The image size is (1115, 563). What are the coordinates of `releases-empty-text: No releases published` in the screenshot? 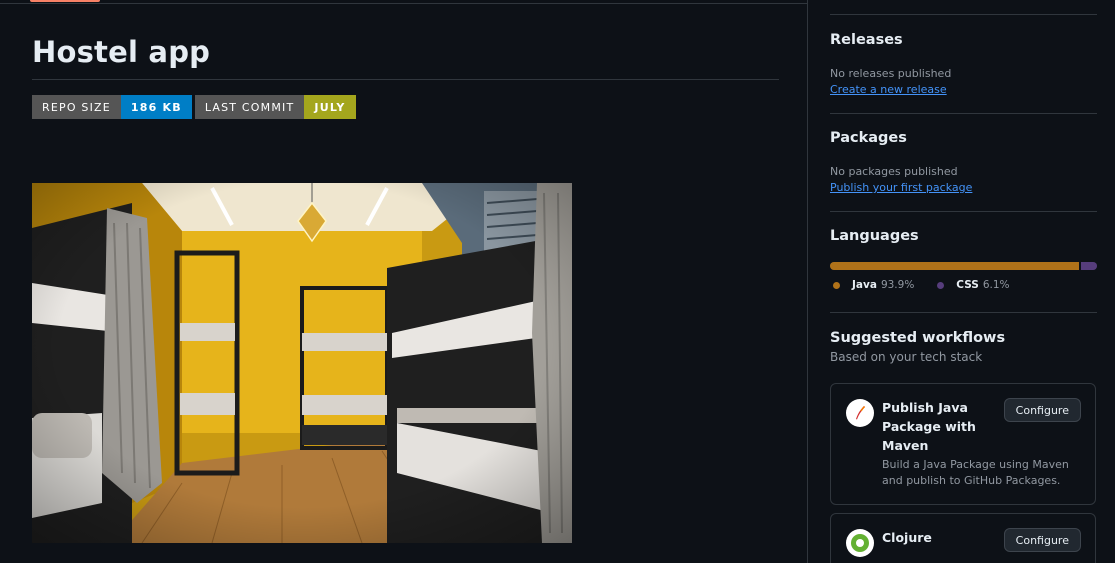 It's located at (891, 73).